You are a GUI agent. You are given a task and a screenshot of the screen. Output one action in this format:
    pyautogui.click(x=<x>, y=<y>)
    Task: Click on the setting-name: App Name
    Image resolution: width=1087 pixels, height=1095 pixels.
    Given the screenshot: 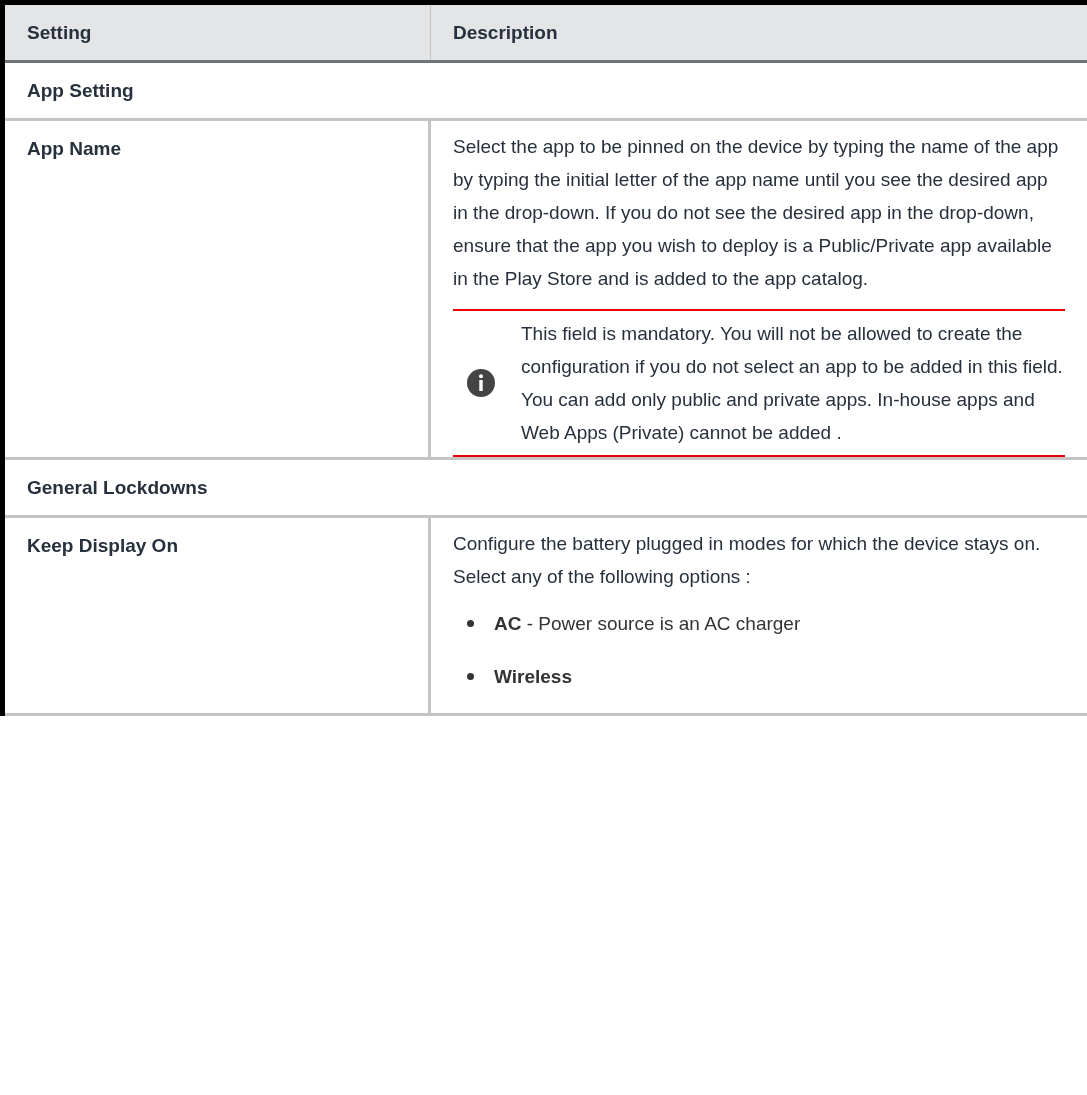 What is the action you would take?
    pyautogui.click(x=74, y=148)
    